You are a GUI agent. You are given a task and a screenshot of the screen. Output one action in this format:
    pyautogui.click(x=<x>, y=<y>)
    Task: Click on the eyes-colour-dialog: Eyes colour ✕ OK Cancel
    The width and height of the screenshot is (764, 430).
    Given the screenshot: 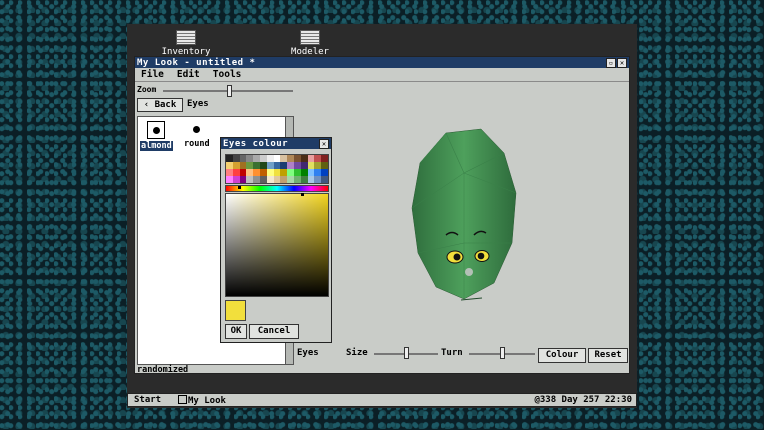 What is the action you would take?
    pyautogui.click(x=276, y=240)
    